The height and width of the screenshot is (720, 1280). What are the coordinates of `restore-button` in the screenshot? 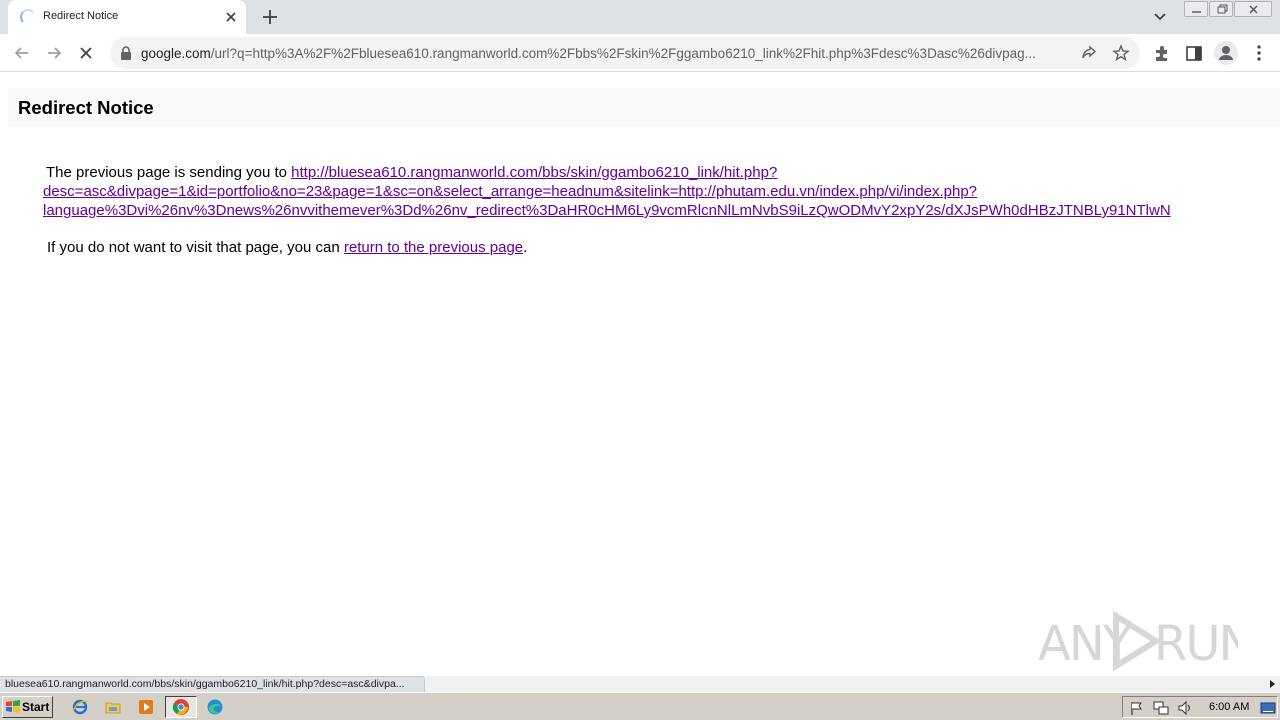 It's located at (1221, 9).